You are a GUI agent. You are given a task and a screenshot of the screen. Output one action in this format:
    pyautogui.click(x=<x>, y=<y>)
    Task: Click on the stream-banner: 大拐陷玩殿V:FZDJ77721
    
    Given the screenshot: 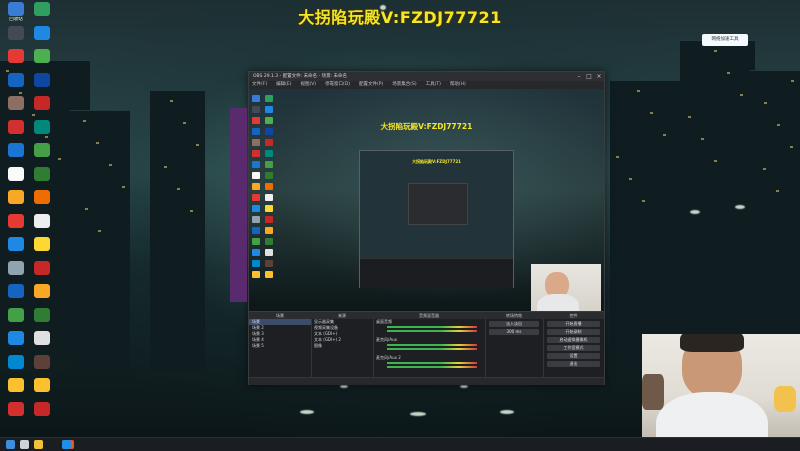 What is the action you would take?
    pyautogui.click(x=400, y=17)
    